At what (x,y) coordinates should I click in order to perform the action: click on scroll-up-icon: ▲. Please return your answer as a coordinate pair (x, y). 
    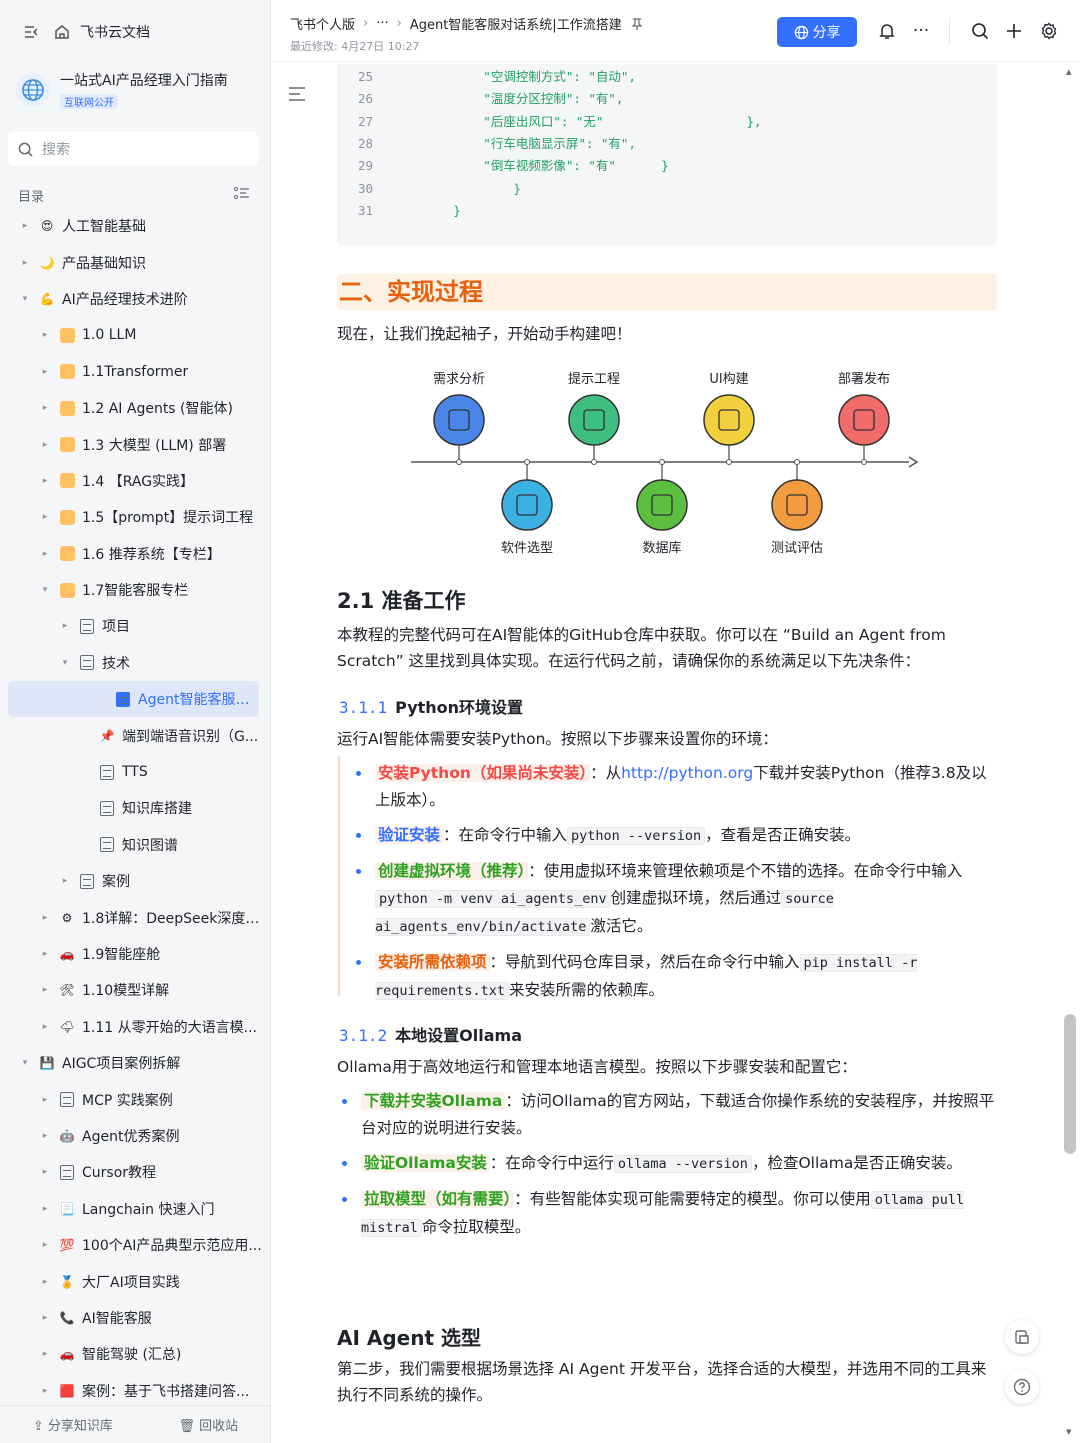
    Looking at the image, I should click on (1068, 72).